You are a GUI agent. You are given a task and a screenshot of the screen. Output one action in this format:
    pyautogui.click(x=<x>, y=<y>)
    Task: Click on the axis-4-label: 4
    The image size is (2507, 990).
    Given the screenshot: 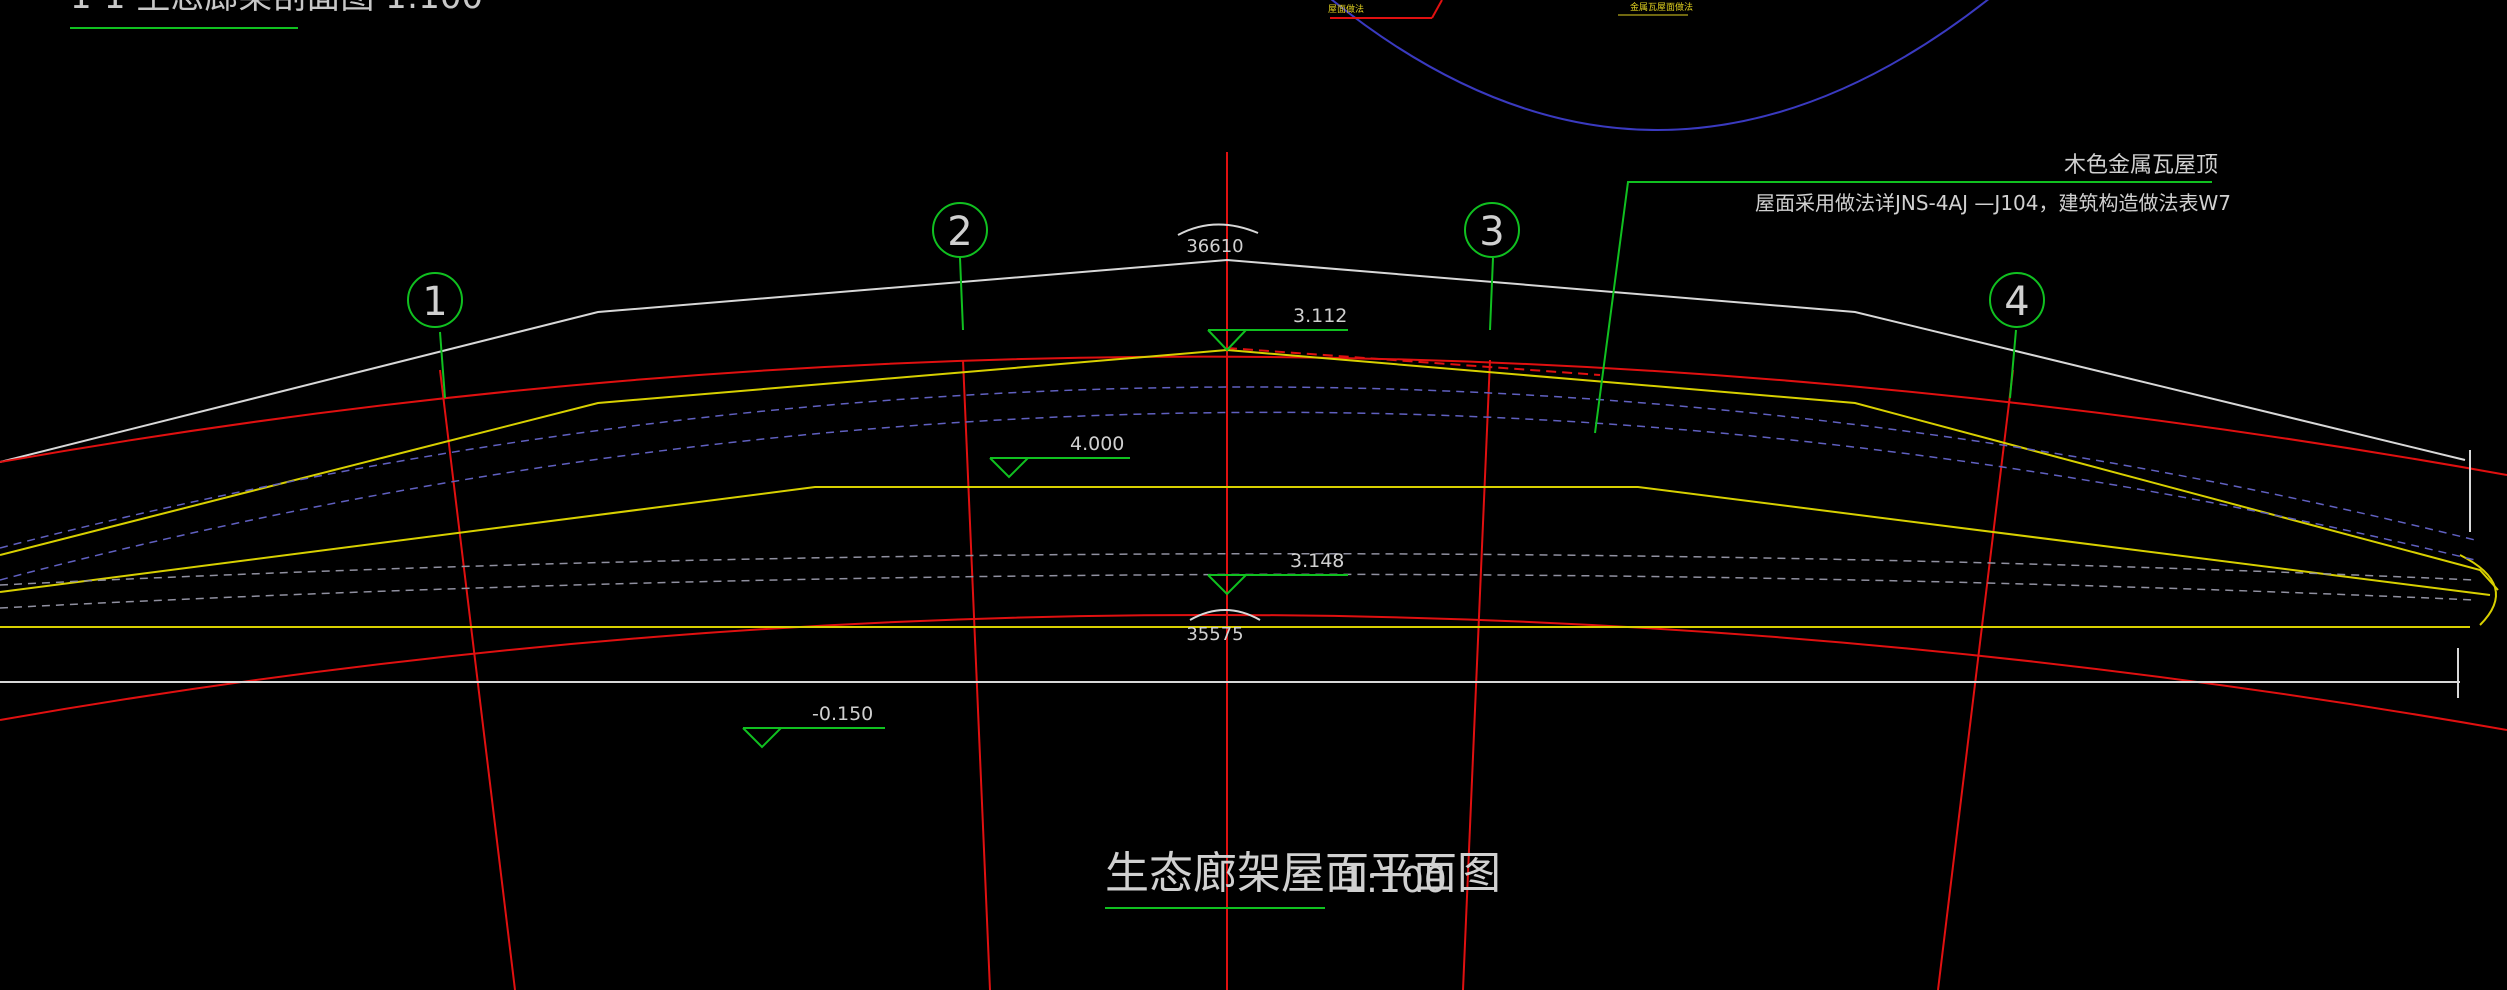 What is the action you would take?
    pyautogui.click(x=2016, y=302)
    